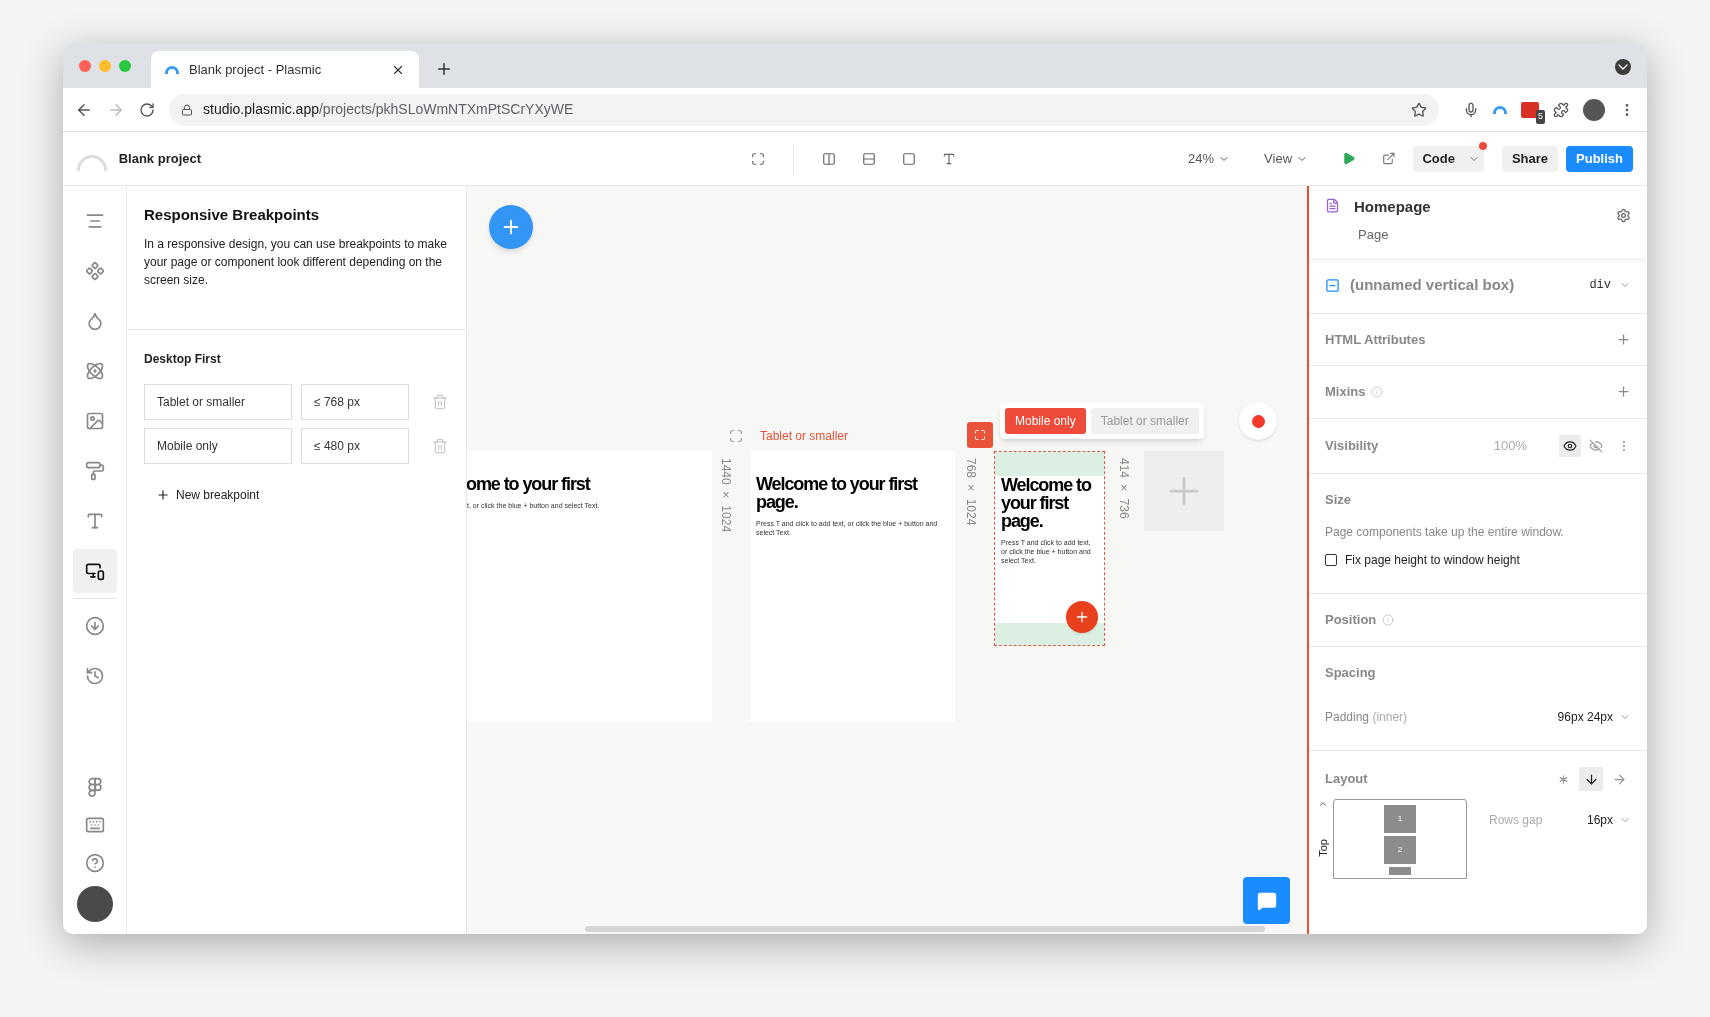  What do you see at coordinates (1349, 158) in the screenshot?
I see `play-icon` at bounding box center [1349, 158].